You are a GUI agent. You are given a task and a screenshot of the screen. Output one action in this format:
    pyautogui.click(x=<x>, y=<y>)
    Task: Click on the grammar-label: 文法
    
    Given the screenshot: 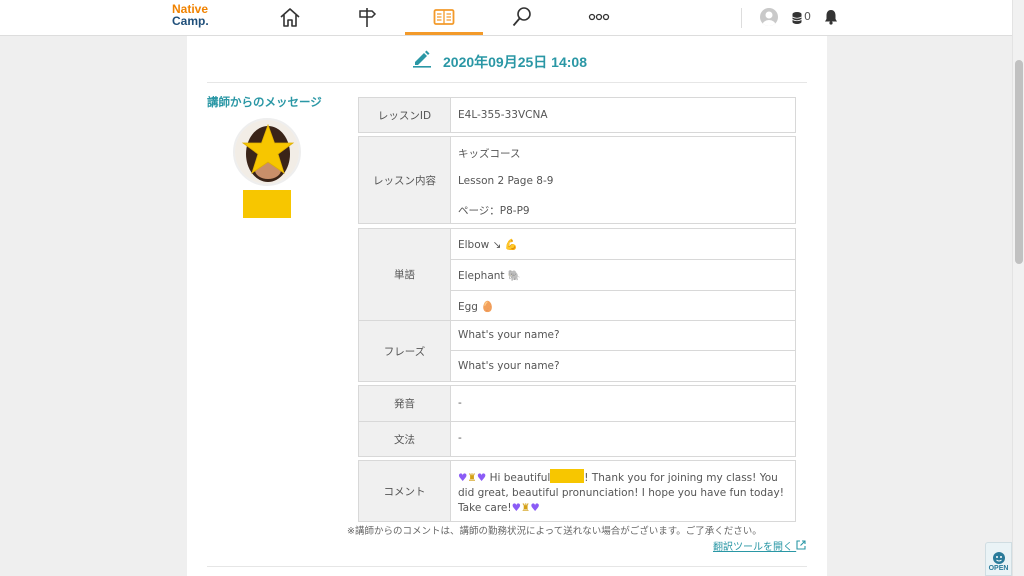 What is the action you would take?
    pyautogui.click(x=405, y=439)
    